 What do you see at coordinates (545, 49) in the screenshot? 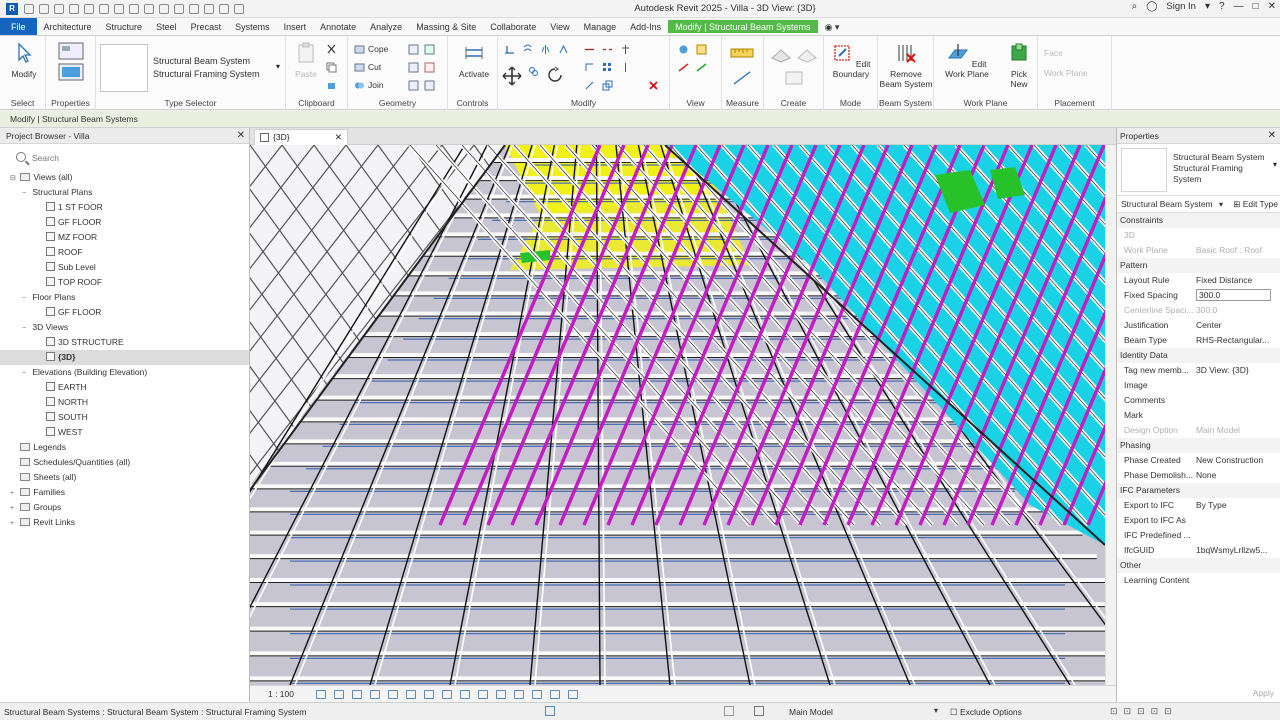
I see `mirror-axis-icon` at bounding box center [545, 49].